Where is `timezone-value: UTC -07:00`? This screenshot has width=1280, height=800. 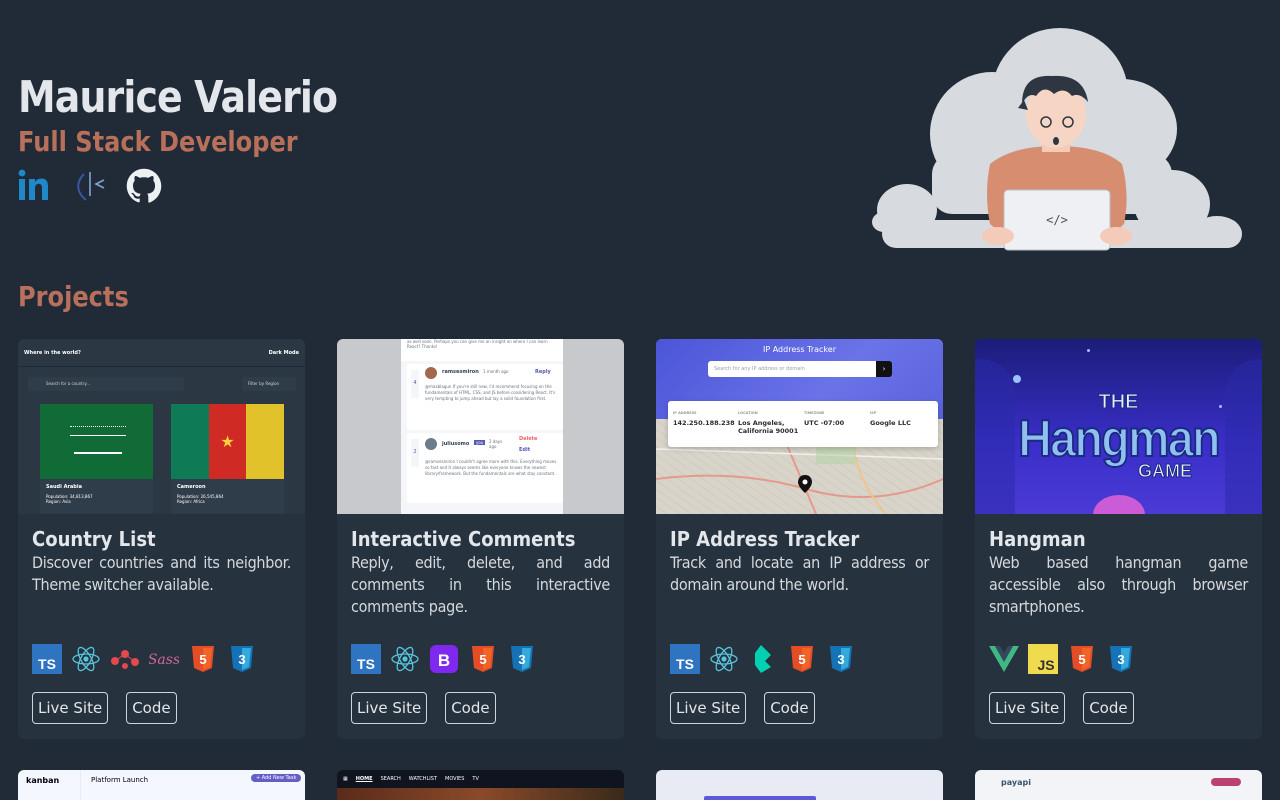
timezone-value: UTC -07:00 is located at coordinates (824, 423).